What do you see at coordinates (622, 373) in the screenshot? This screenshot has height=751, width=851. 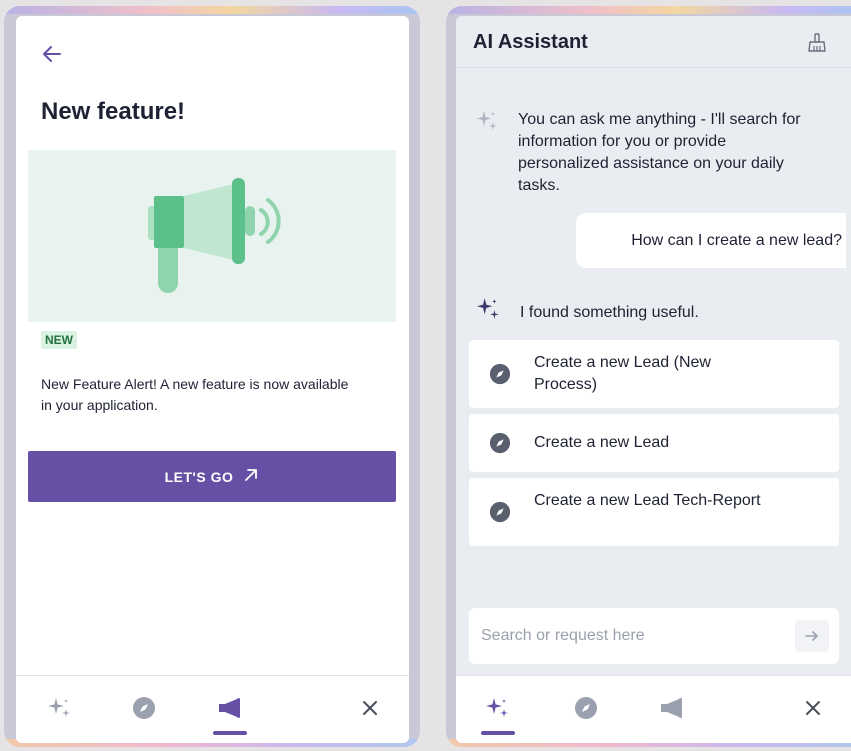 I see `result-label: Create a new Lead (New Process)` at bounding box center [622, 373].